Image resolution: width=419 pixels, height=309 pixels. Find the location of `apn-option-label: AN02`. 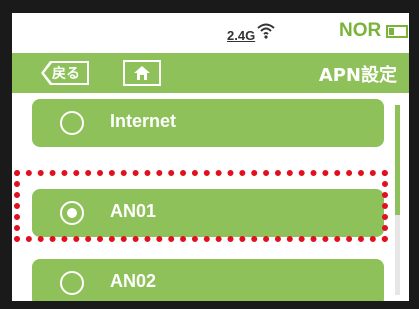

apn-option-label: AN02 is located at coordinates (133, 281).